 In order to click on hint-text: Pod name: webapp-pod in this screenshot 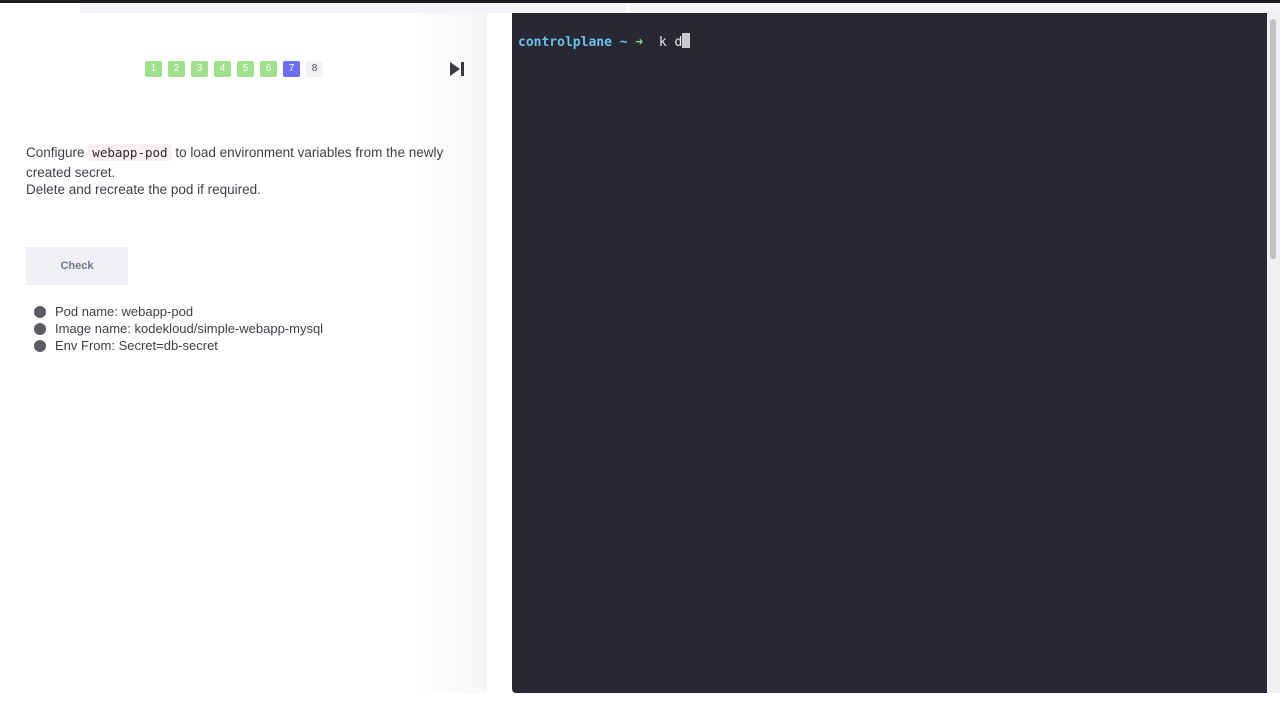, I will do `click(124, 311)`.